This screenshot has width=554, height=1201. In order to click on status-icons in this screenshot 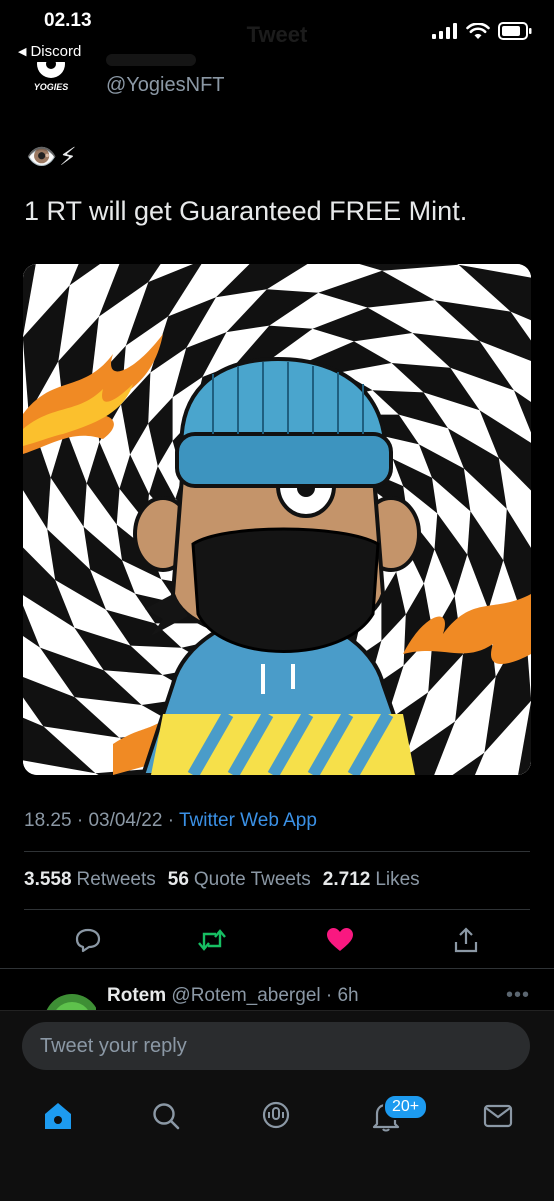, I will do `click(482, 31)`.